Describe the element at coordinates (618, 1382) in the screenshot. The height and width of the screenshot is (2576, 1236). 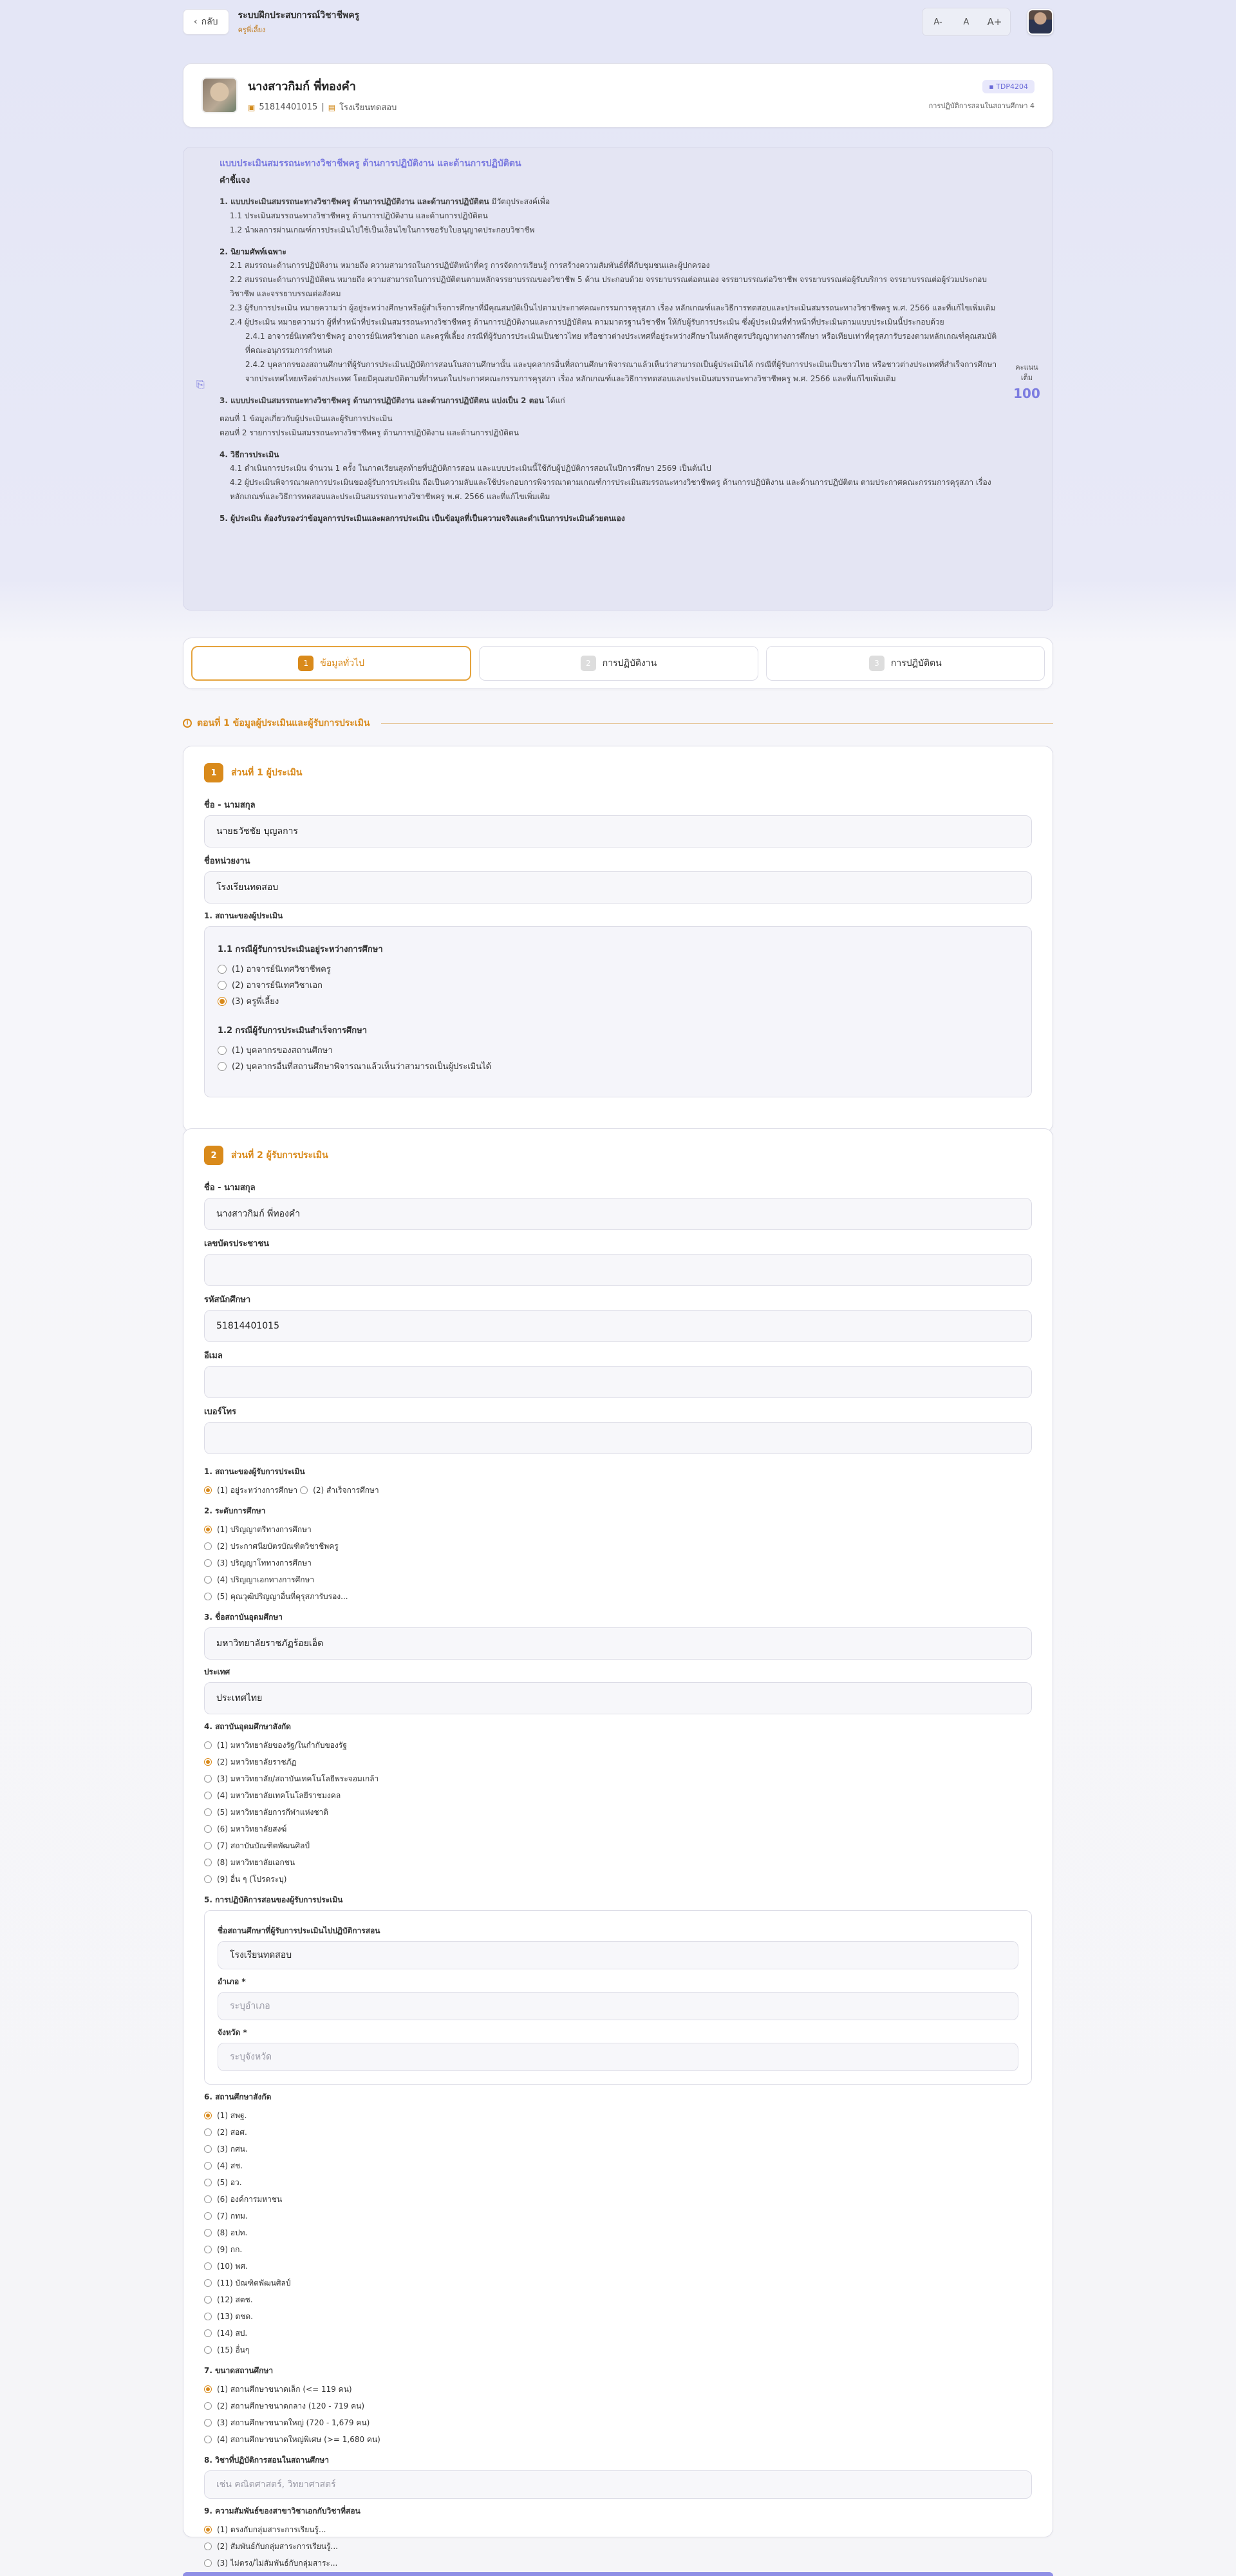
I see `email-field` at that location.